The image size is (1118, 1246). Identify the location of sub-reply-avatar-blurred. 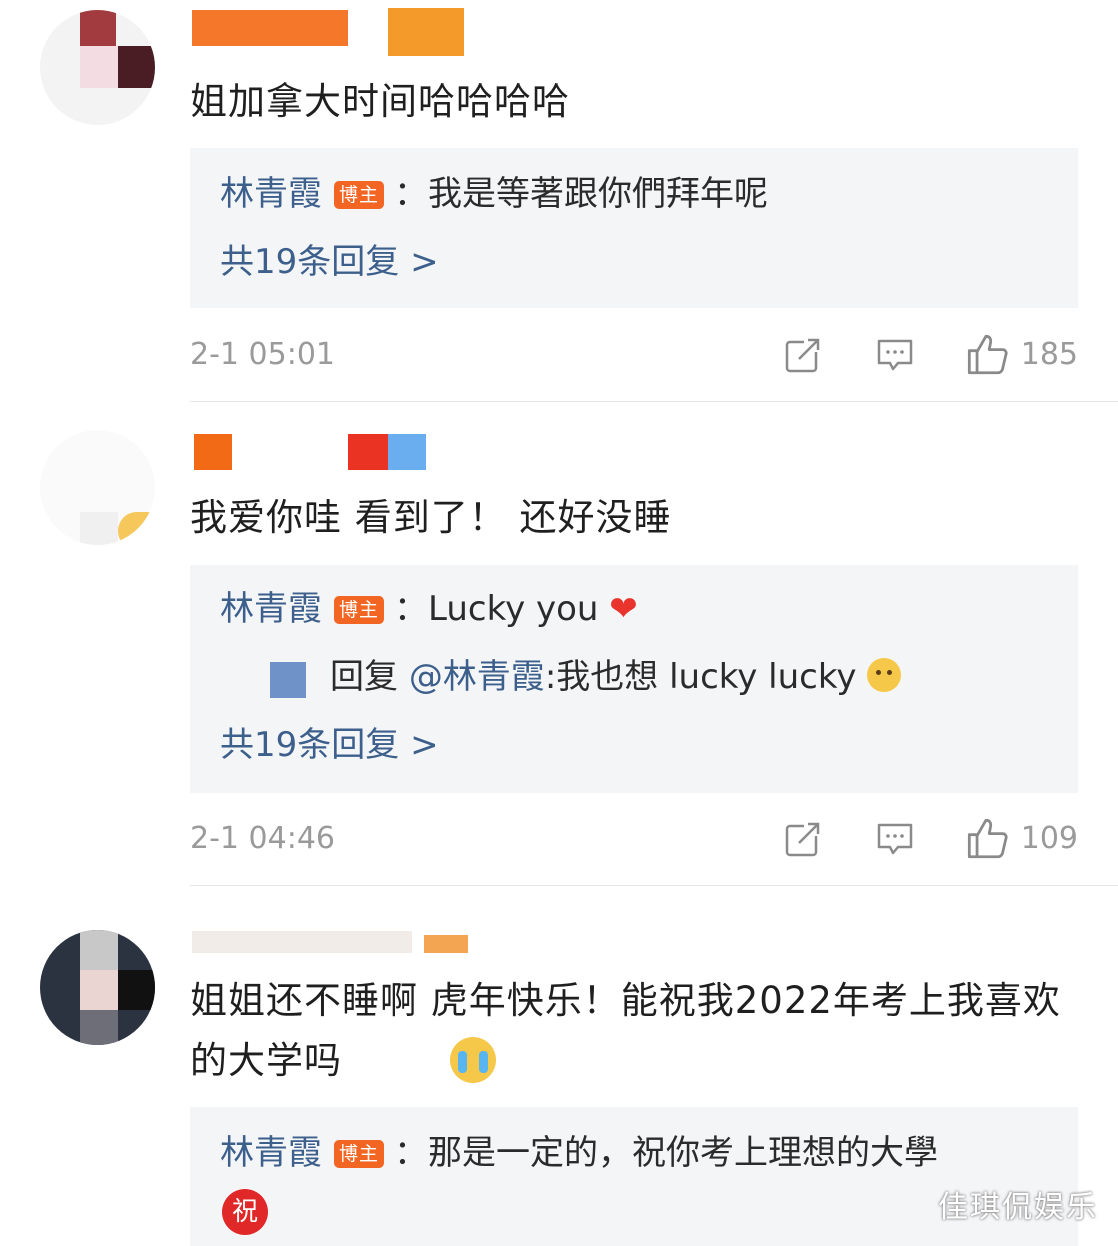
(288, 680).